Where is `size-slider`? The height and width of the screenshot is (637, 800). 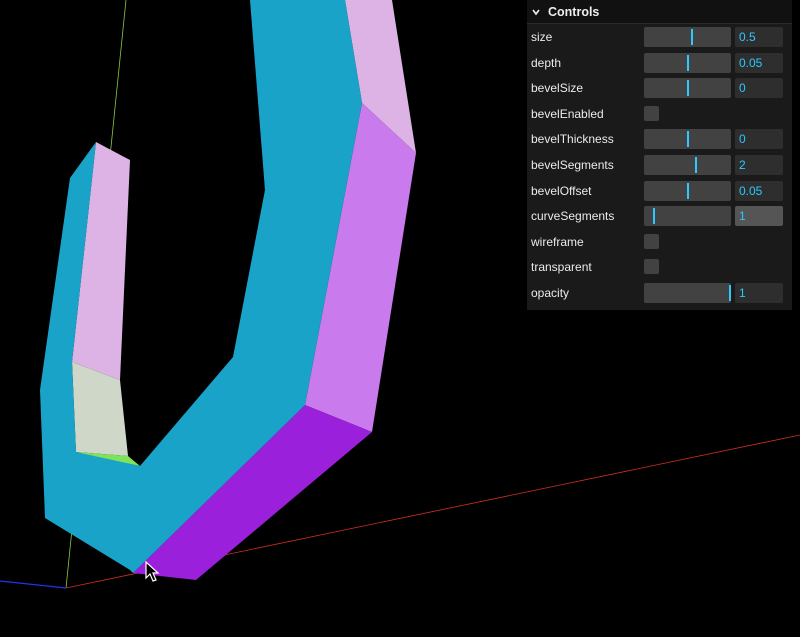 size-slider is located at coordinates (687, 37).